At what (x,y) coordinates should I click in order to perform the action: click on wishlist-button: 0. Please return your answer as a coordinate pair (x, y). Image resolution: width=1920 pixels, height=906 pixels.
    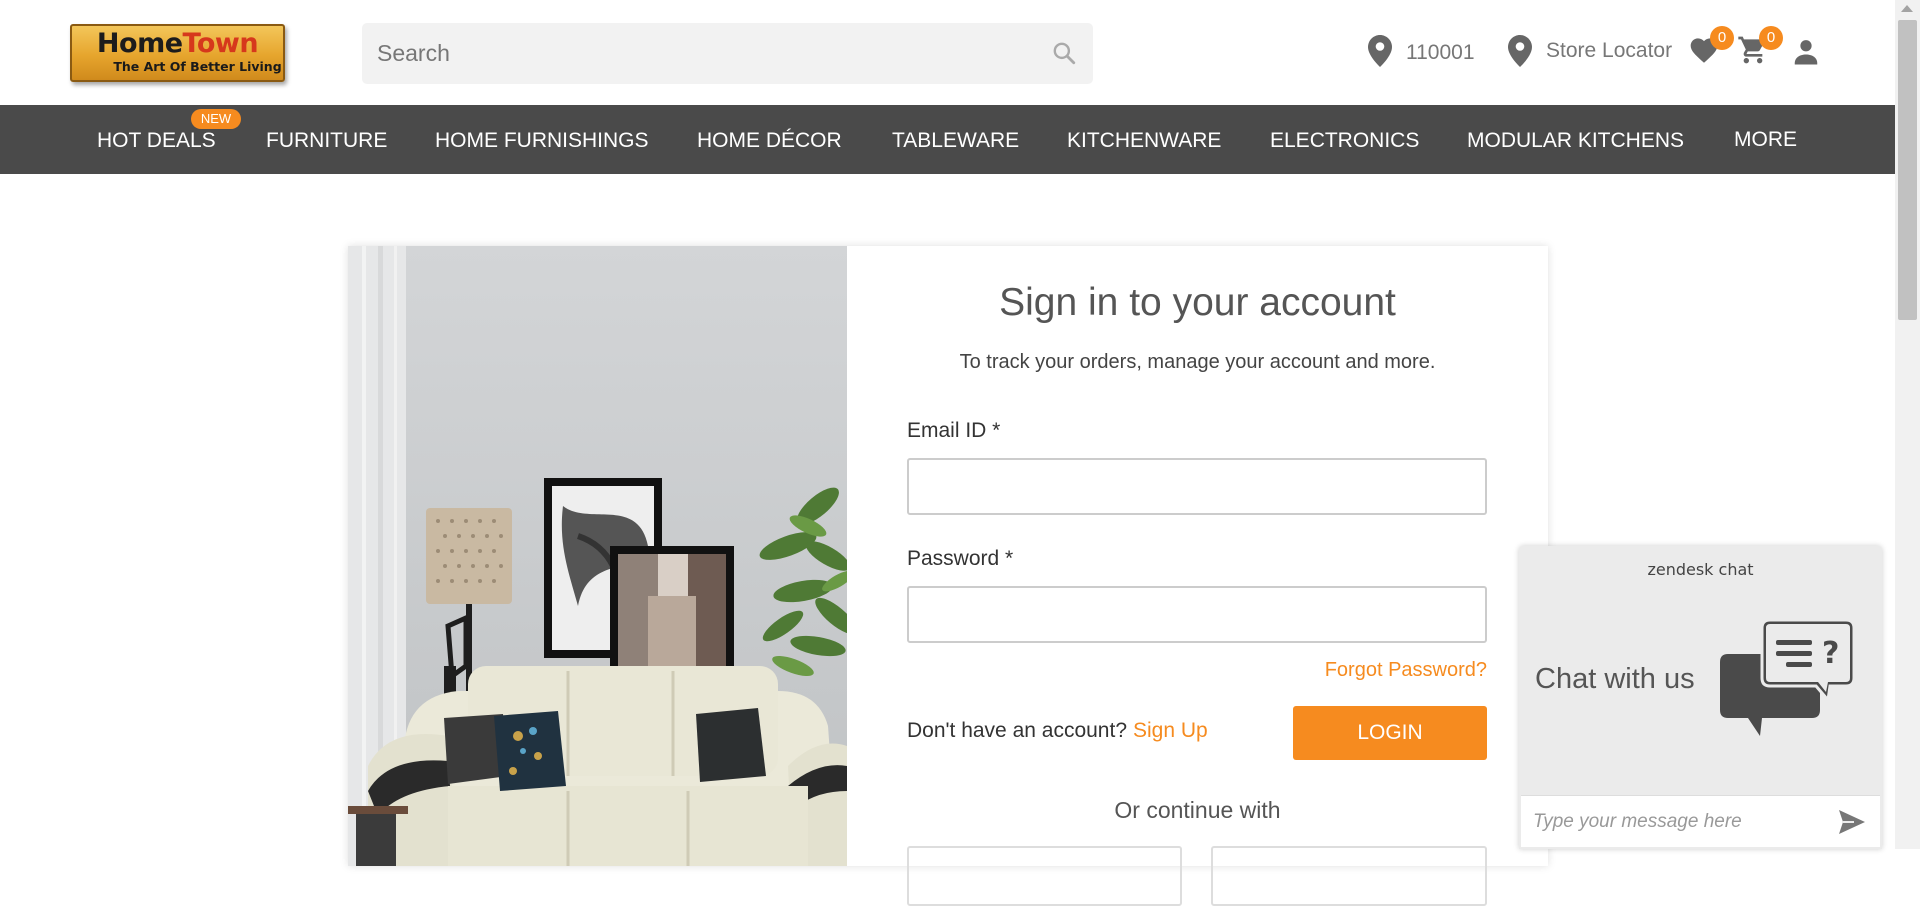
    Looking at the image, I should click on (1711, 47).